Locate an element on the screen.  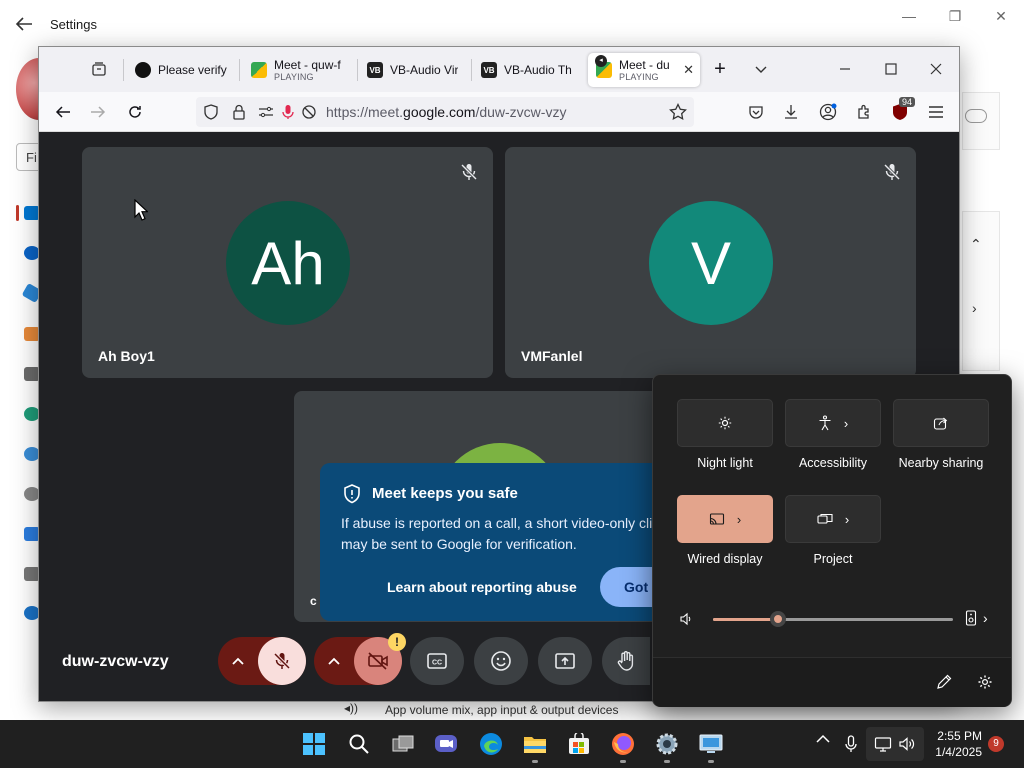
reactions-button is located at coordinates (501, 661).